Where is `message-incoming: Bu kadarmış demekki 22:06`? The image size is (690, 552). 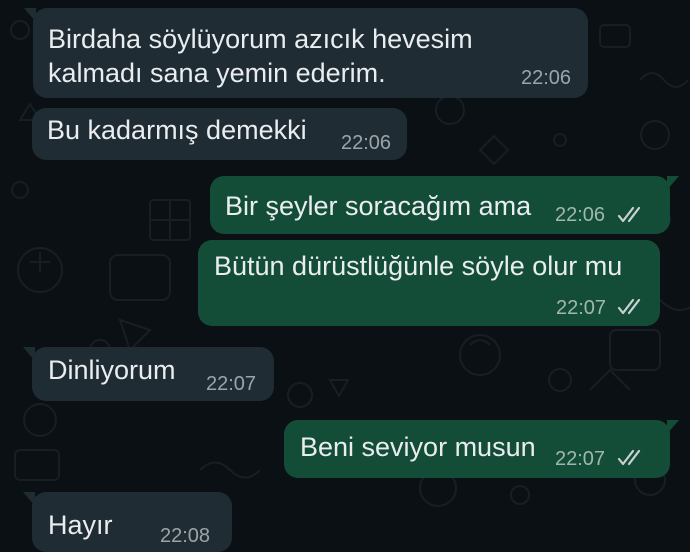 message-incoming: Bu kadarmış demekki 22:06 is located at coordinates (219, 134).